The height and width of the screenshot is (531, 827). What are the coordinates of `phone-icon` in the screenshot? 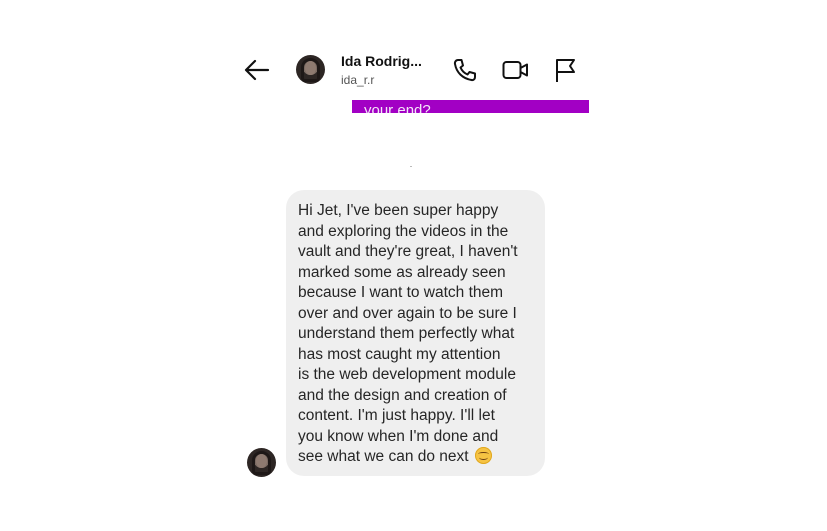 It's located at (464, 70).